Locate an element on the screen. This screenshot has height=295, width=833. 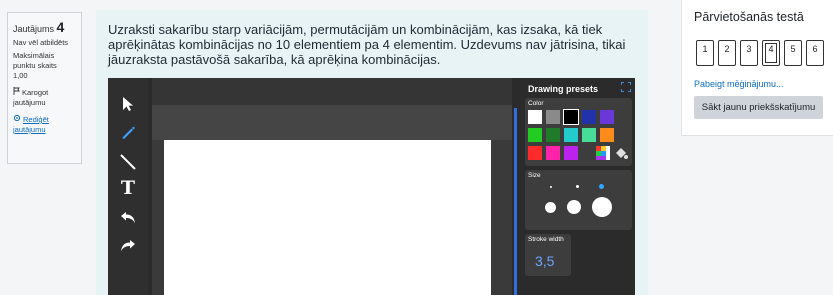
presets-title: Drawing presets is located at coordinates (563, 89).